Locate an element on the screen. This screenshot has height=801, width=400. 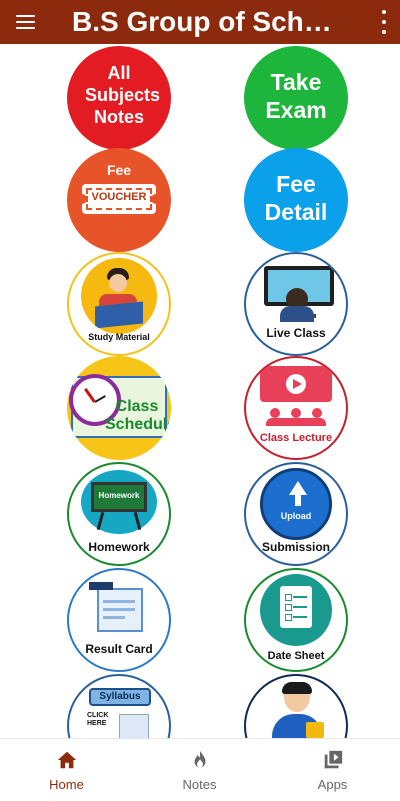
tile-label: Take Exam is located at coordinates (296, 96).